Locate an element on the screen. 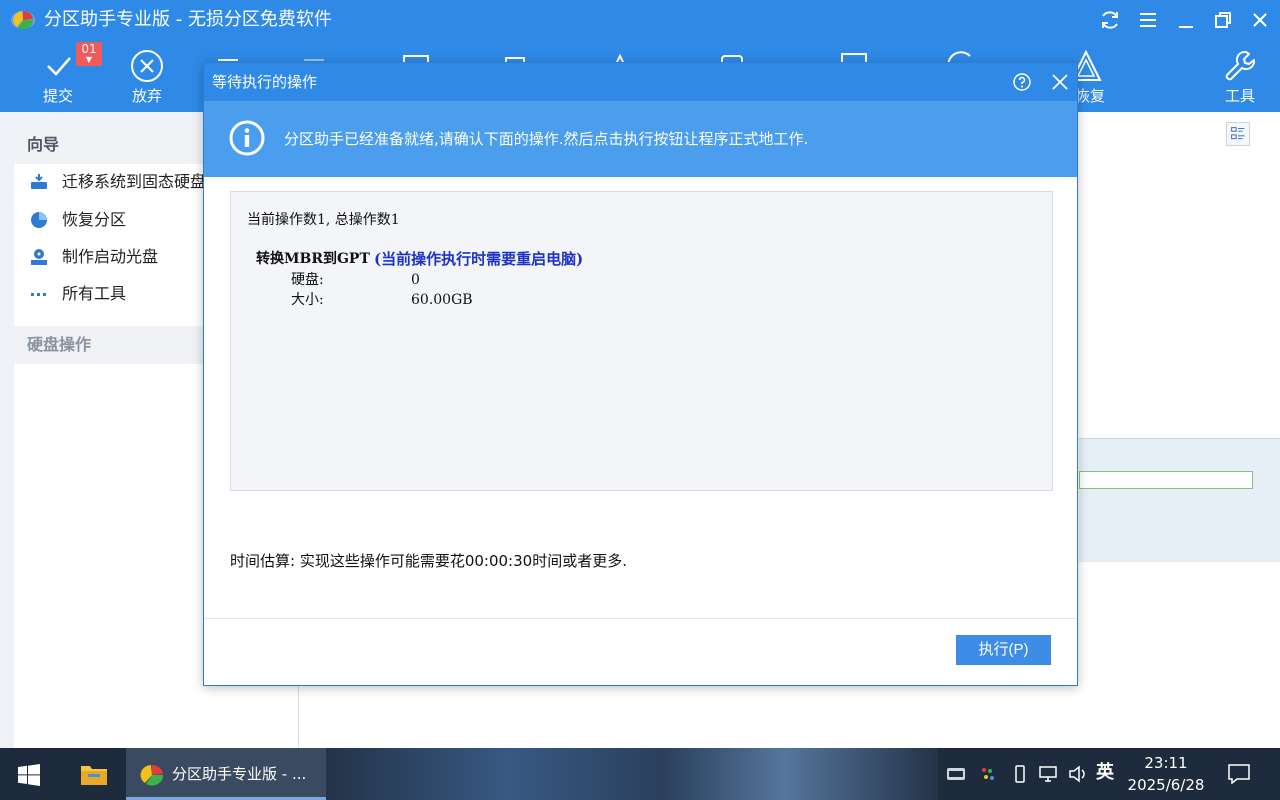 The width and height of the screenshot is (1280, 800). info-banner: 分区助手已经准备就绪,请确认下面的操作.然后点击执行按钮让程序正式地工作. is located at coordinates (640, 139).